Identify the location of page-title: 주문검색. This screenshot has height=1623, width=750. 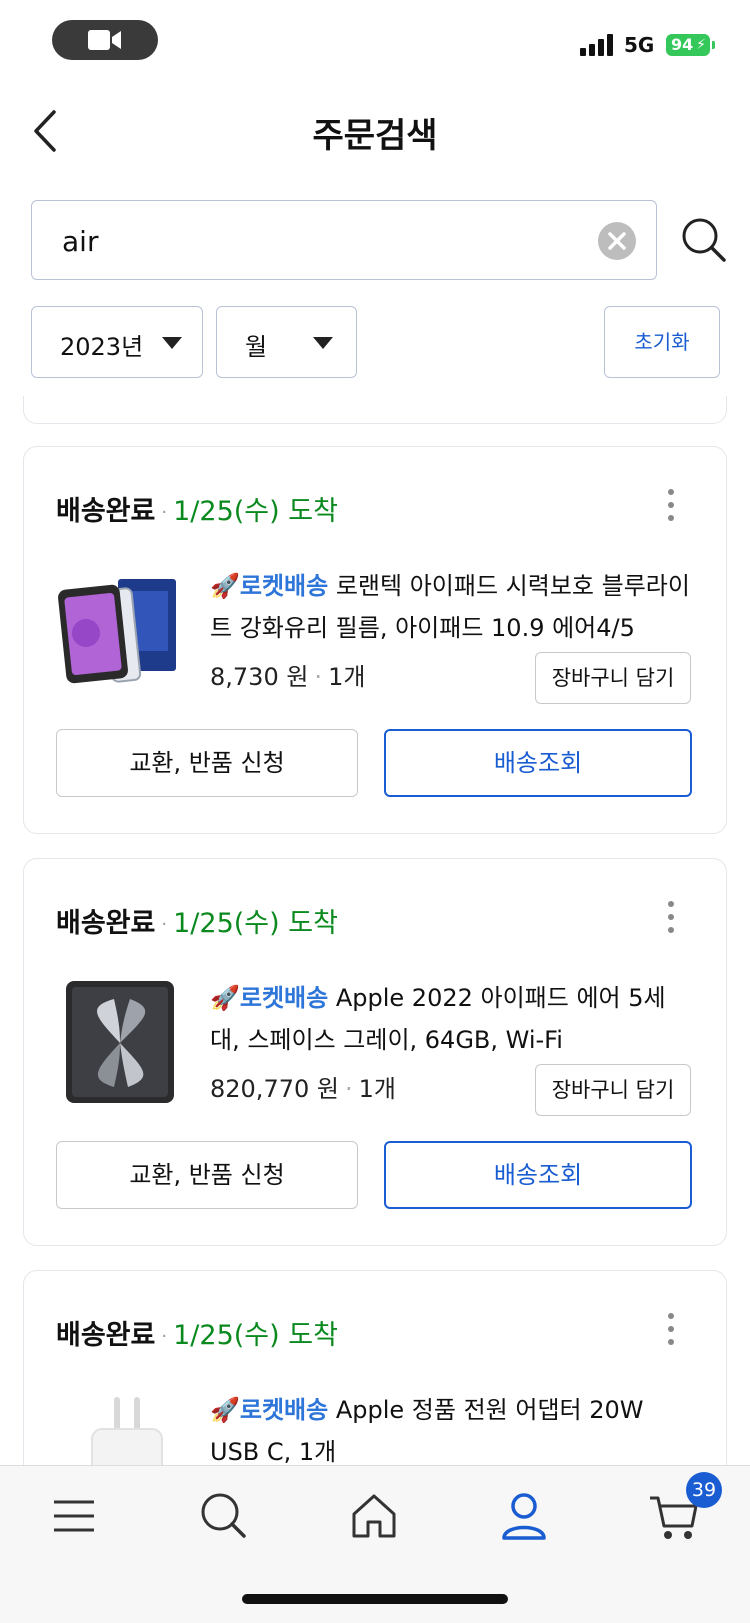
(375, 136).